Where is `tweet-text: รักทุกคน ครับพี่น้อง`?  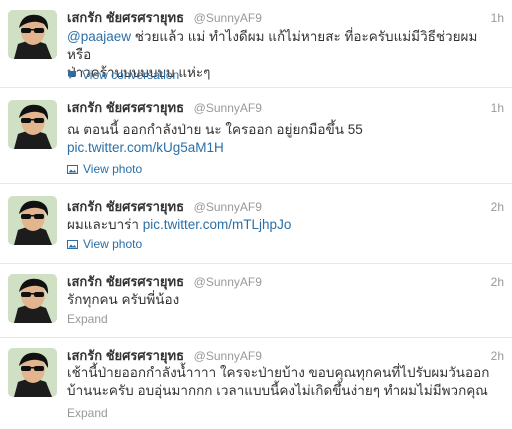
tweet-text: รักทุกคน ครับพี่น้อง is located at coordinates (280, 300).